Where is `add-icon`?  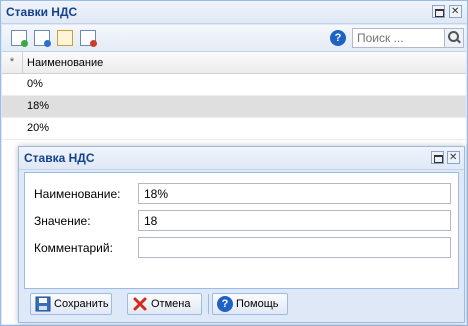
add-icon is located at coordinates (19, 38).